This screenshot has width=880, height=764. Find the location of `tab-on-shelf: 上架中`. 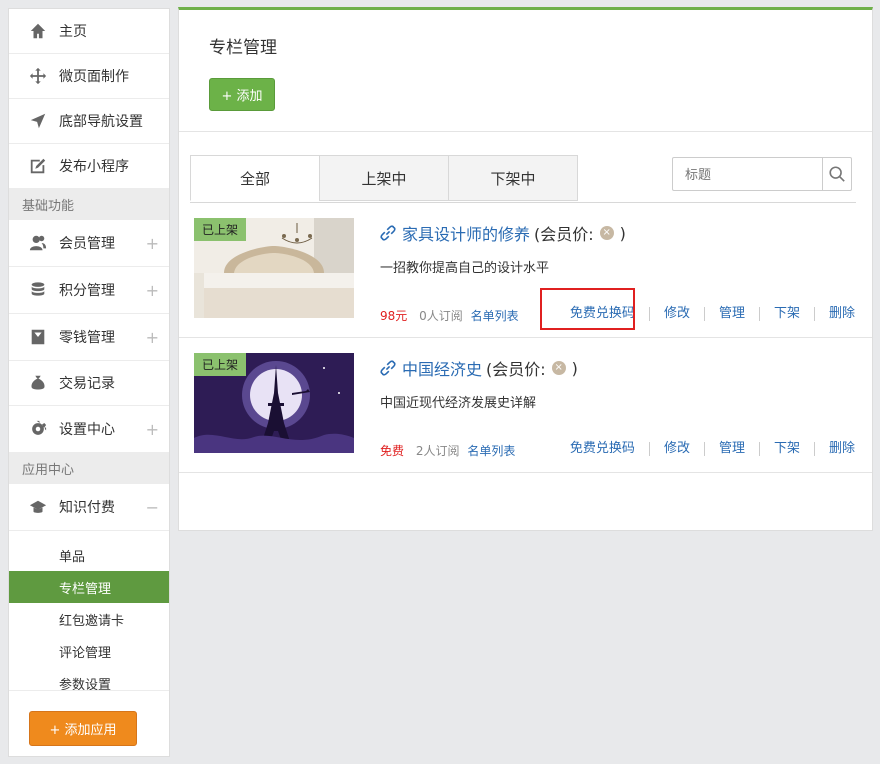

tab-on-shelf: 上架中 is located at coordinates (384, 178).